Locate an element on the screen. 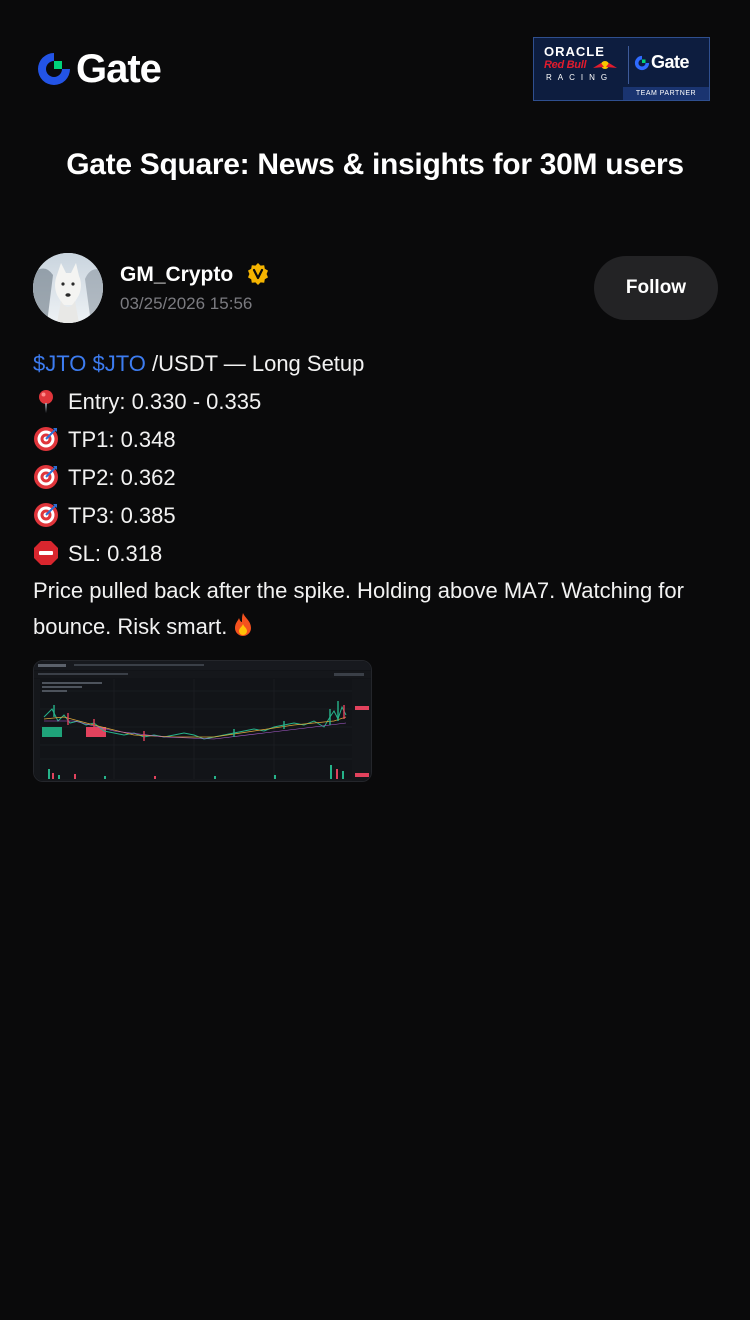 Image resolution: width=750 pixels, height=1320 pixels. partner-gate-text: Gate is located at coordinates (670, 62).